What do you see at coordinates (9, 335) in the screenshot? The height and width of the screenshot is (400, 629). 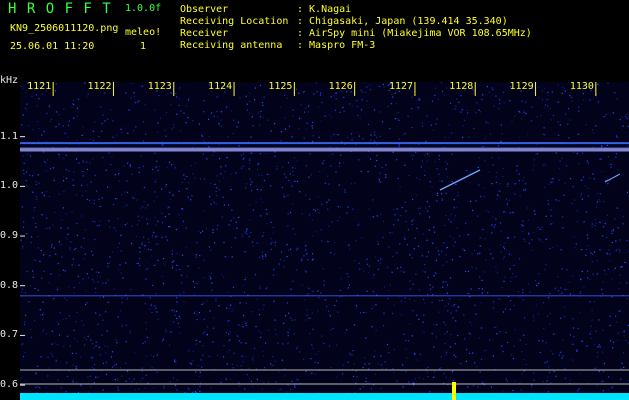 I see `y-tick-label: 0.7` at bounding box center [9, 335].